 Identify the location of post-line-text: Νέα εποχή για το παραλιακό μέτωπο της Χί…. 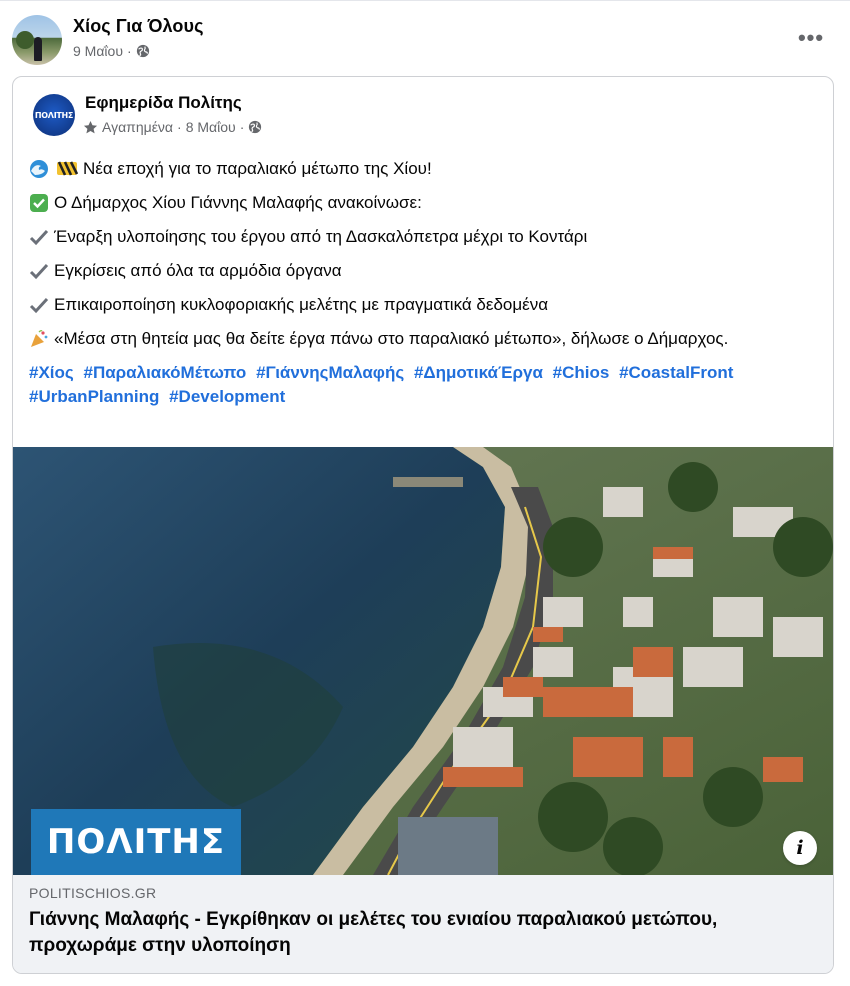
(257, 168).